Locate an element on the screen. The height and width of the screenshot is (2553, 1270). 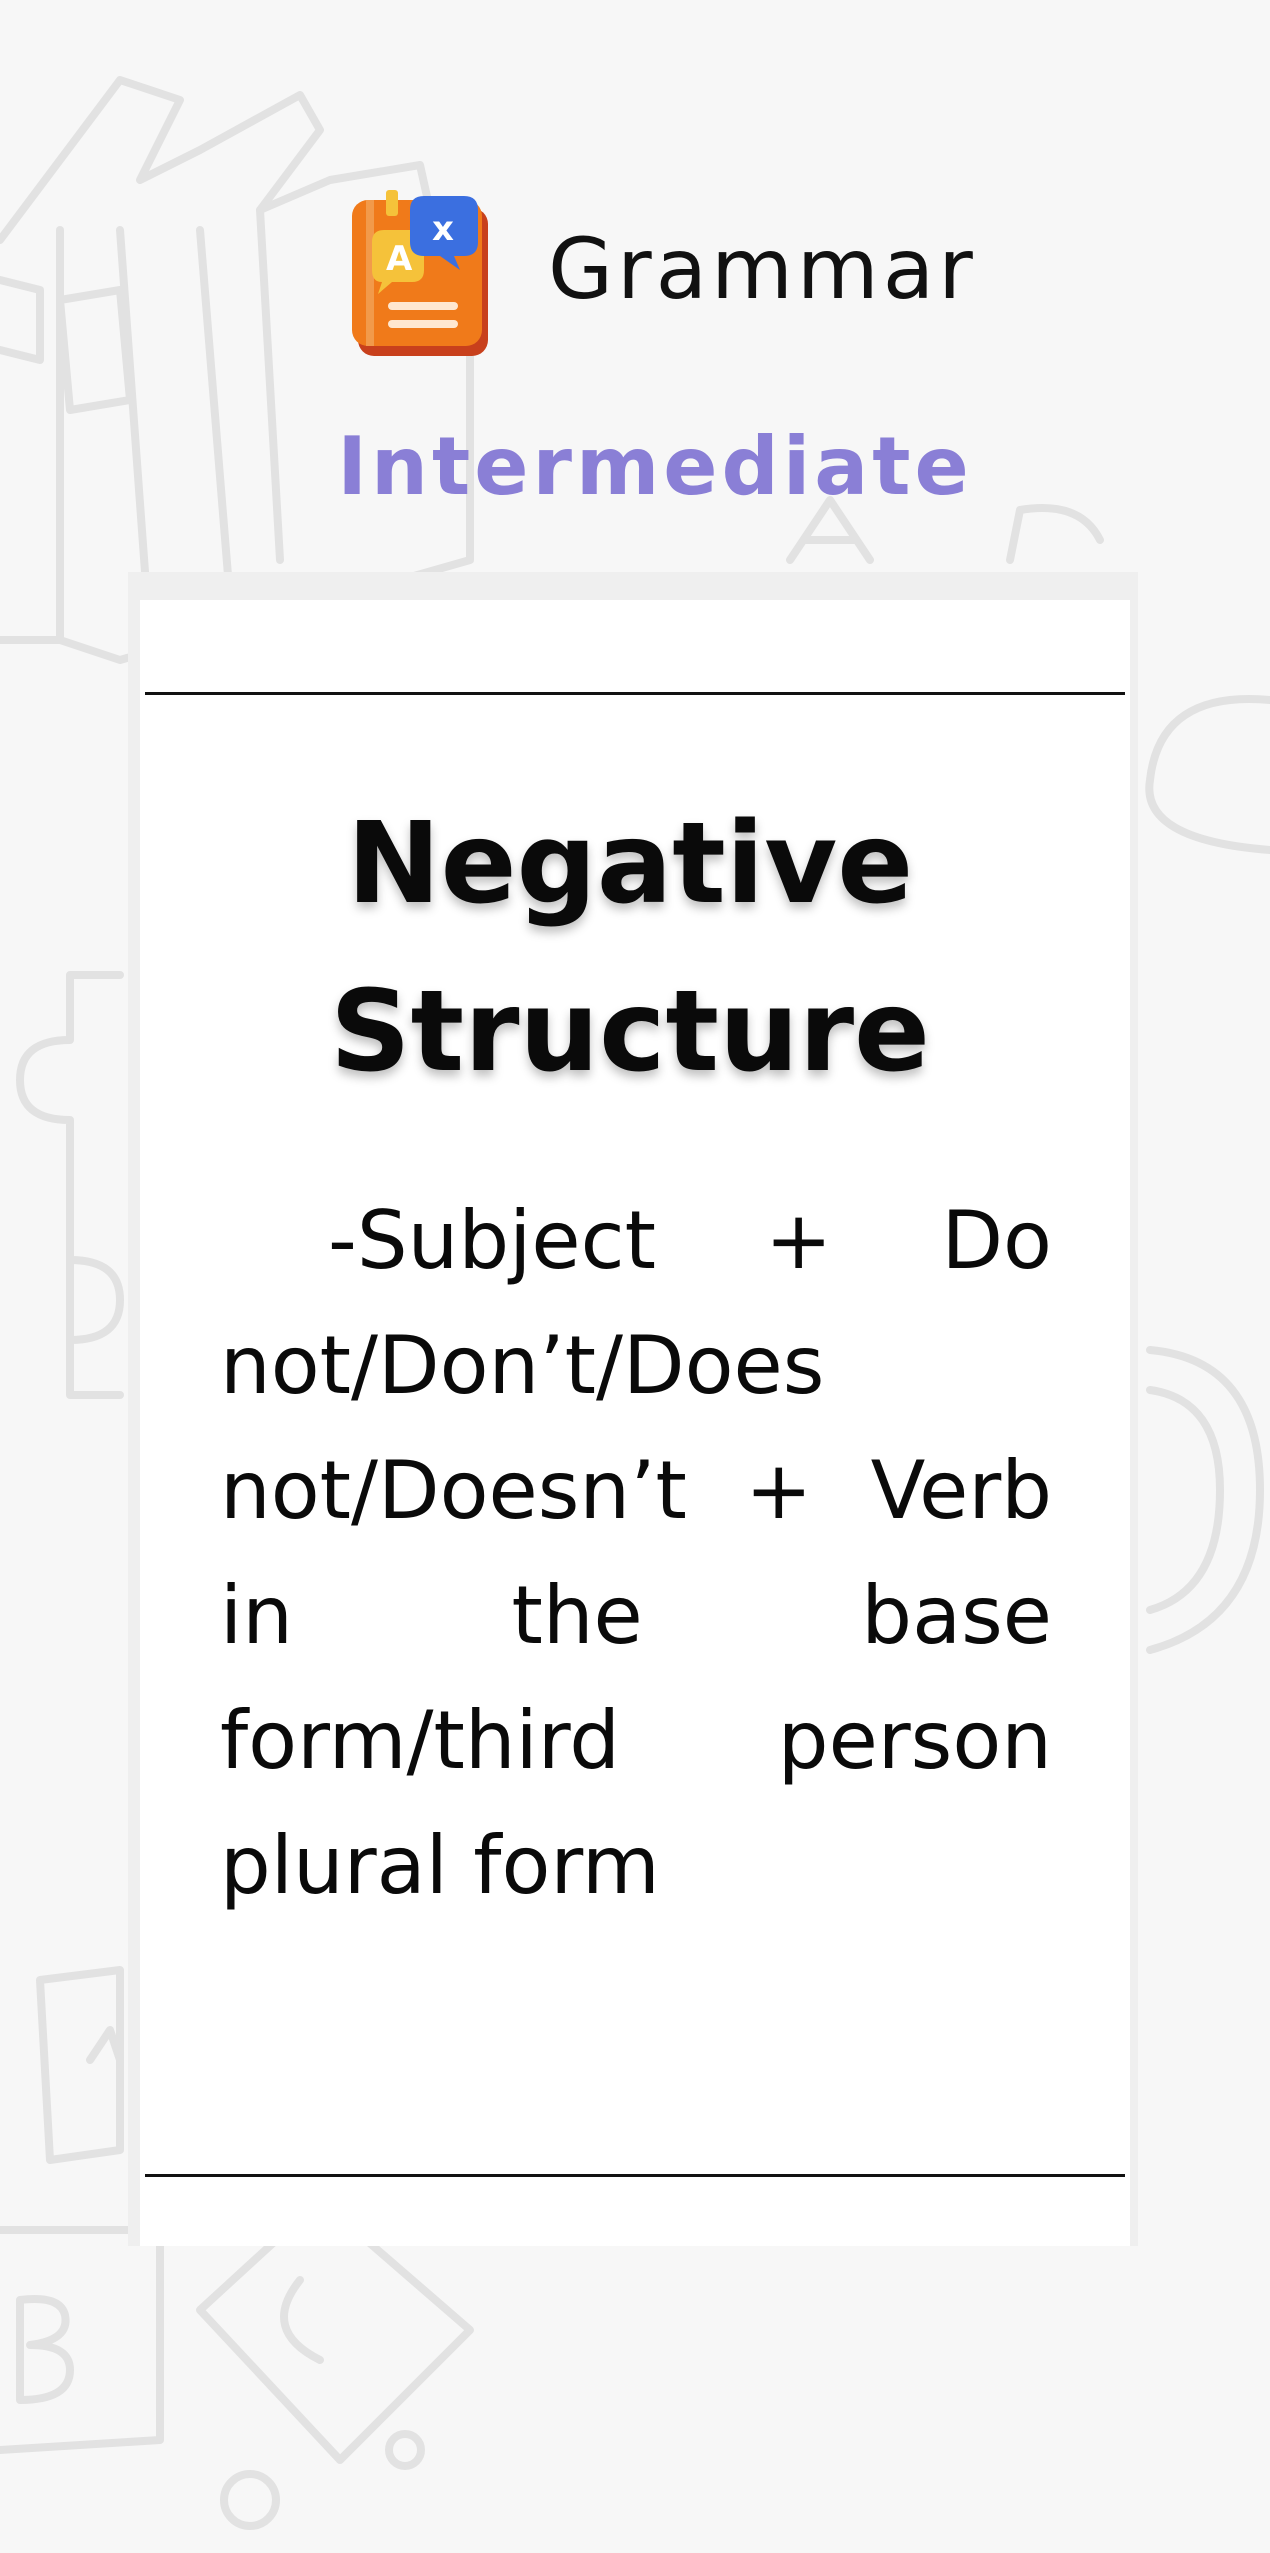
svg-text: A is located at coordinates (399, 259).